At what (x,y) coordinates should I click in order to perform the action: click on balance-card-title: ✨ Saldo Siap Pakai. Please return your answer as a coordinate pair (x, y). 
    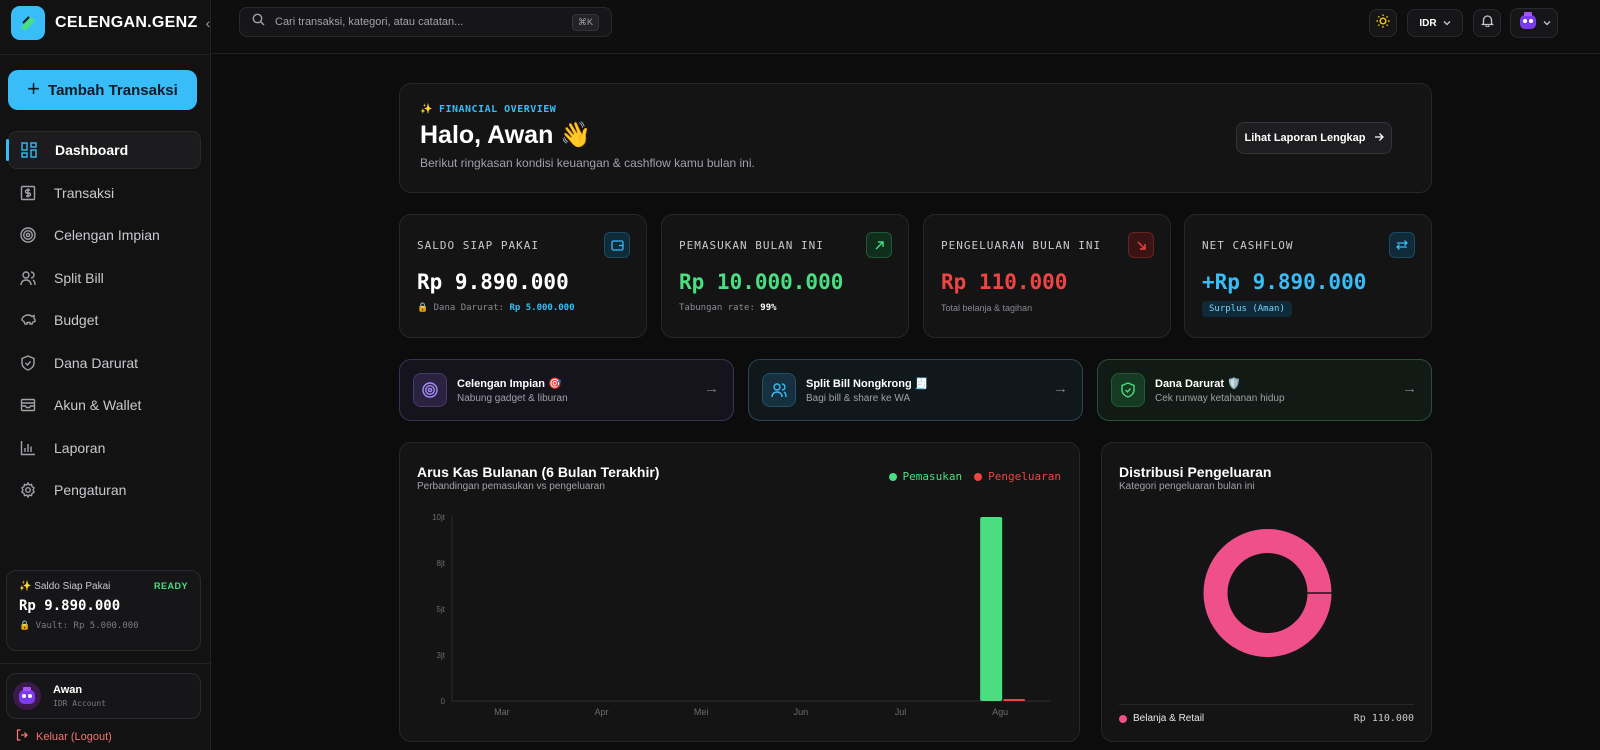
    Looking at the image, I should click on (65, 586).